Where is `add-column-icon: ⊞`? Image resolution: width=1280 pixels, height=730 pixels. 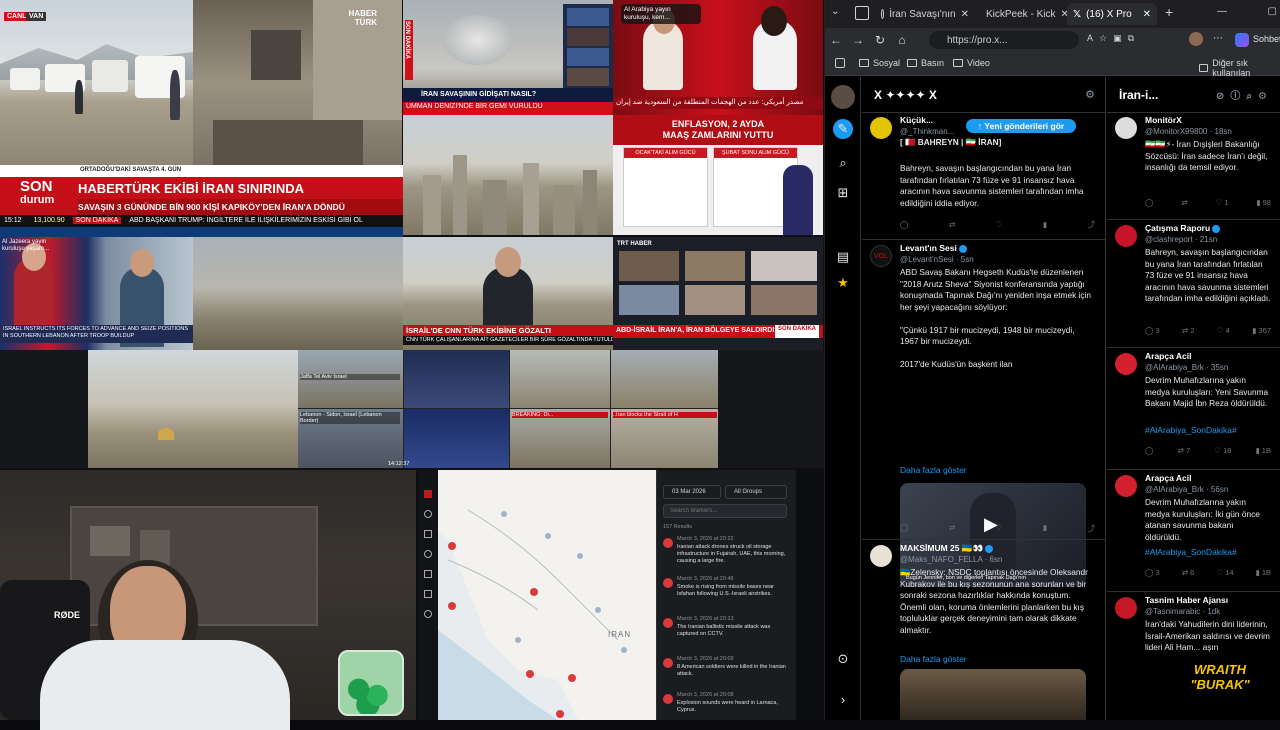 add-column-icon: ⊞ is located at coordinates (843, 193).